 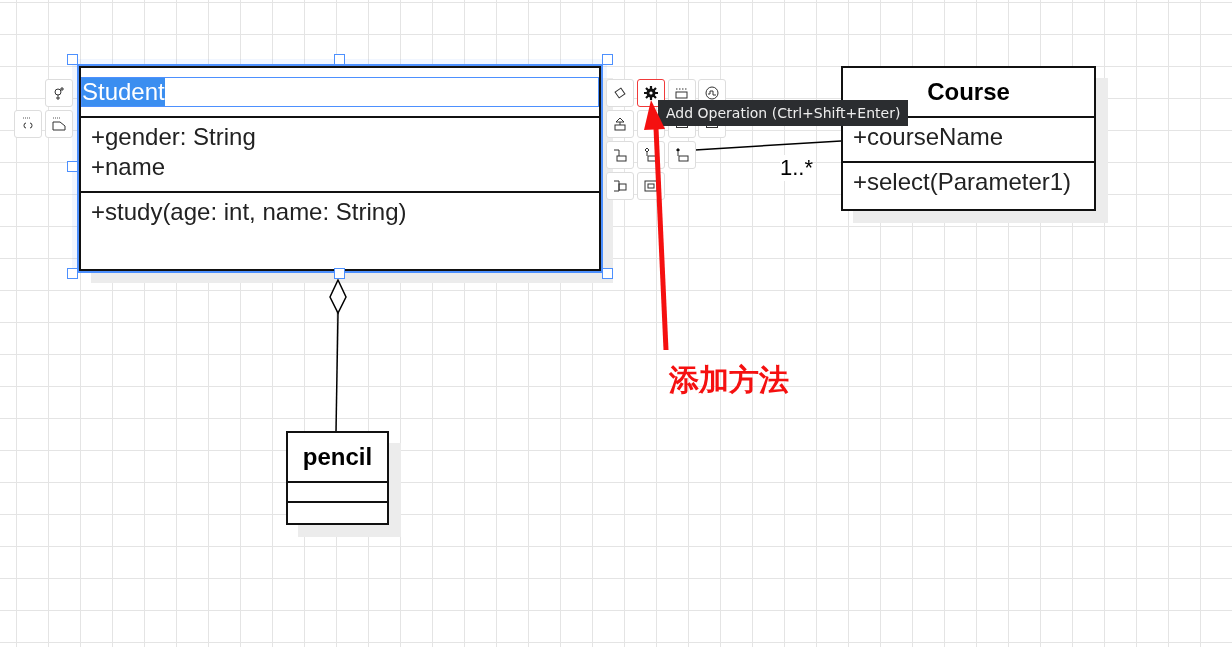 I want to click on annotation-label: 添加方法, so click(x=729, y=380).